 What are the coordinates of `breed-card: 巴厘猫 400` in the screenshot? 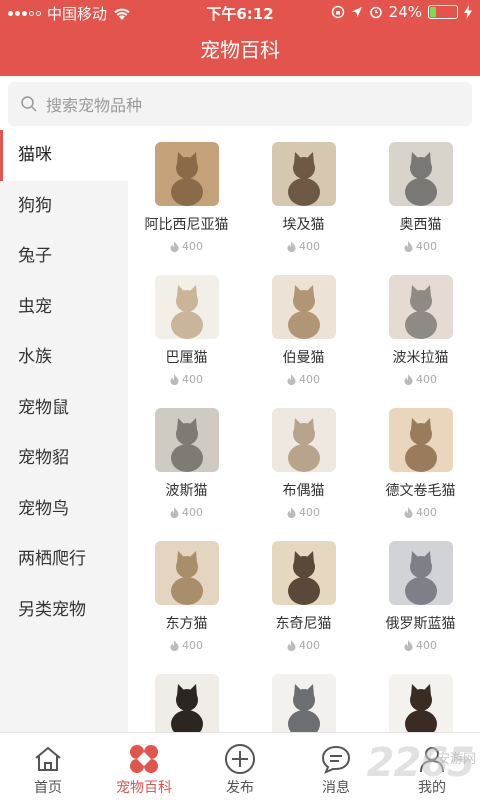 It's located at (186, 329).